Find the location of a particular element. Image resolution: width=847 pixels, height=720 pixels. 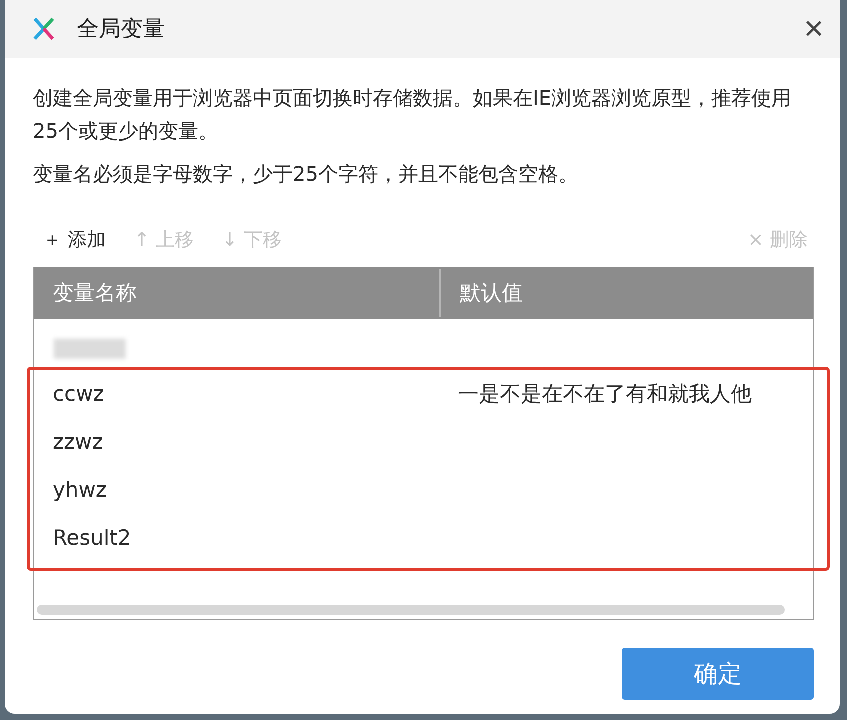

table-cell-text: Result2 is located at coordinates (92, 538).